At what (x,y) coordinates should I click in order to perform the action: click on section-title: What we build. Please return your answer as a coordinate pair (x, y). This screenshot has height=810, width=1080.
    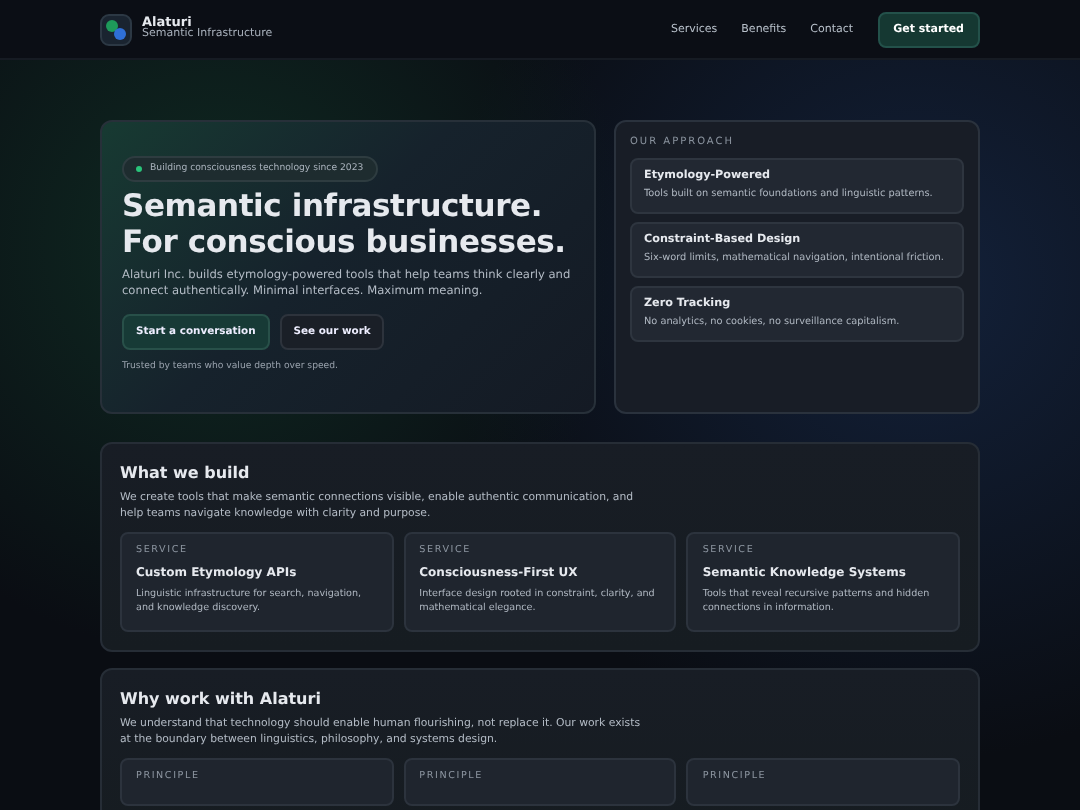
    Looking at the image, I should click on (186, 473).